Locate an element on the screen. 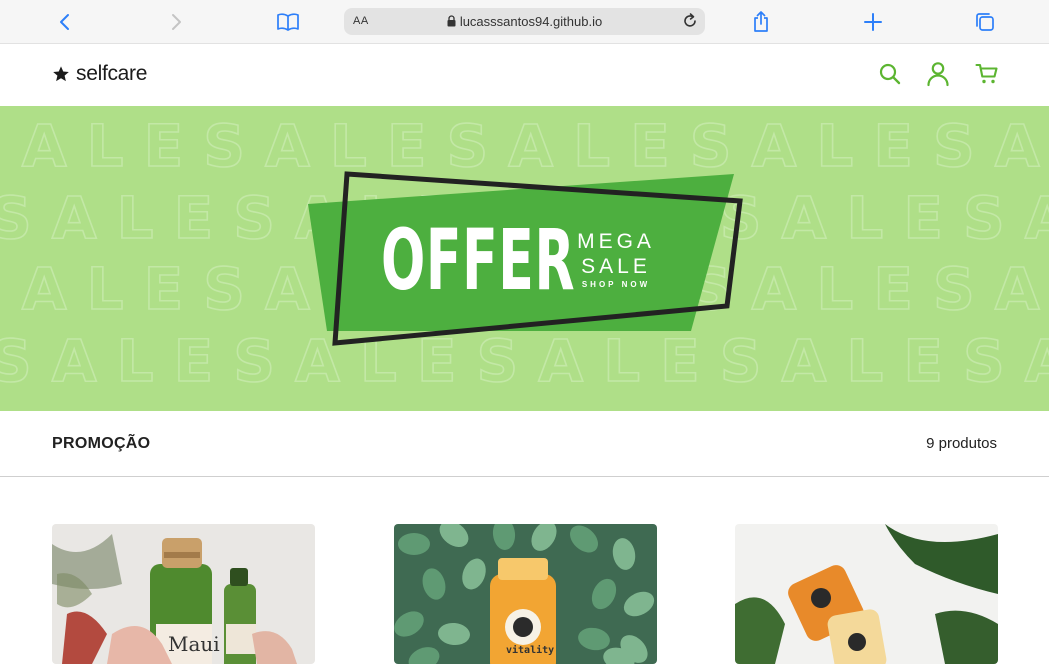 The width and height of the screenshot is (1049, 664). sale-text: SALE is located at coordinates (616, 266).